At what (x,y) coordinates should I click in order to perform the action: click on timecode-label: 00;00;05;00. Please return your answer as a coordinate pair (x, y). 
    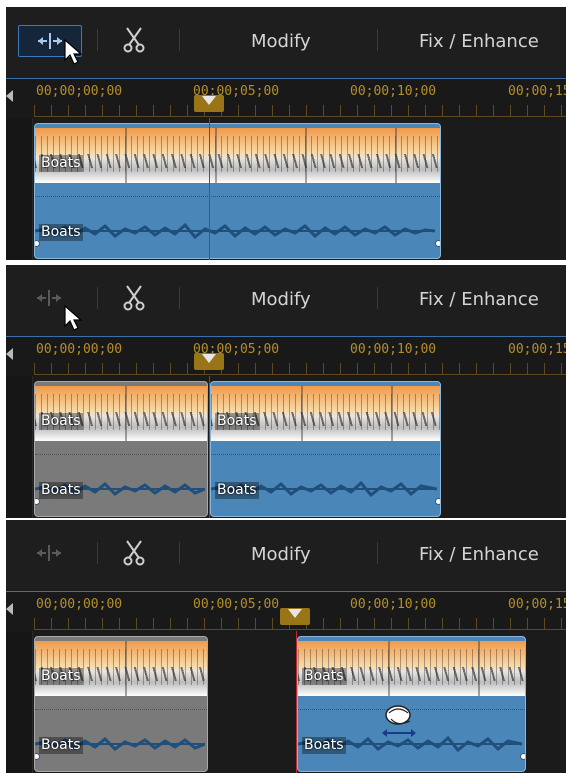
    Looking at the image, I should click on (236, 604).